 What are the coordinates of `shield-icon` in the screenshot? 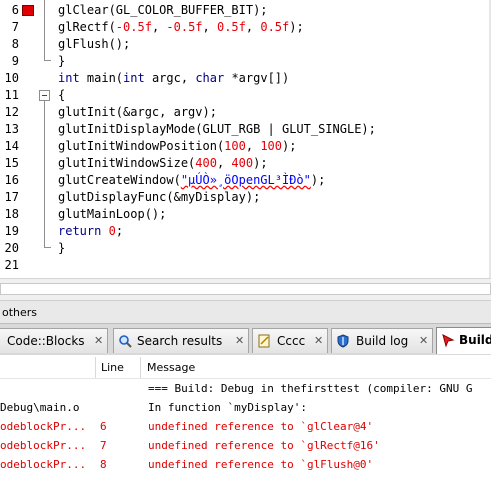 It's located at (343, 341).